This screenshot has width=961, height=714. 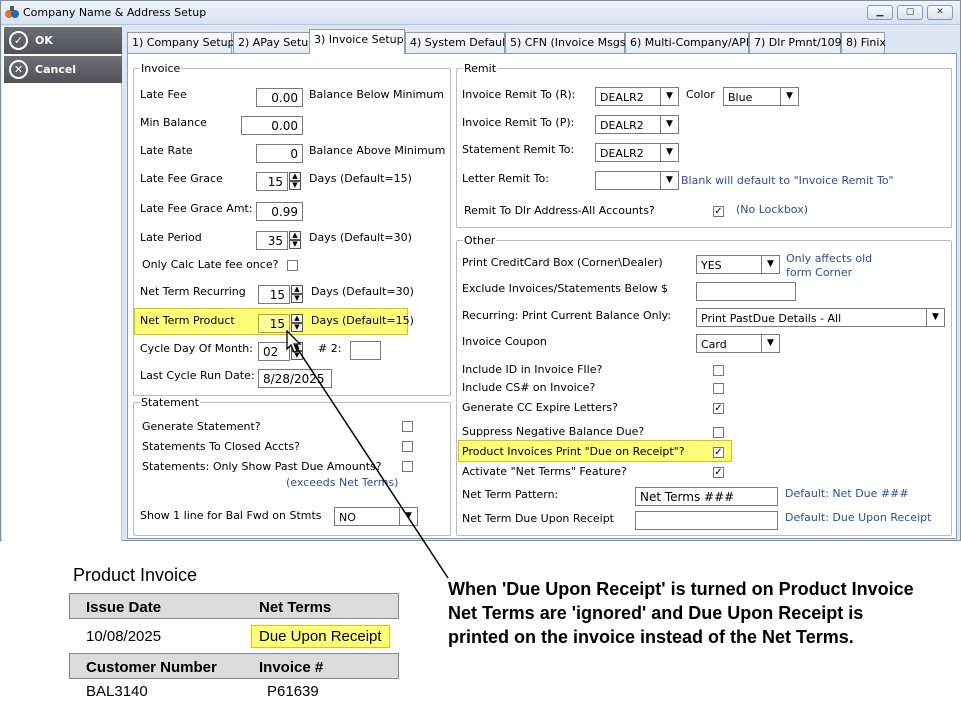 I want to click on issue-date-header: Issue Date, so click(x=124, y=607).